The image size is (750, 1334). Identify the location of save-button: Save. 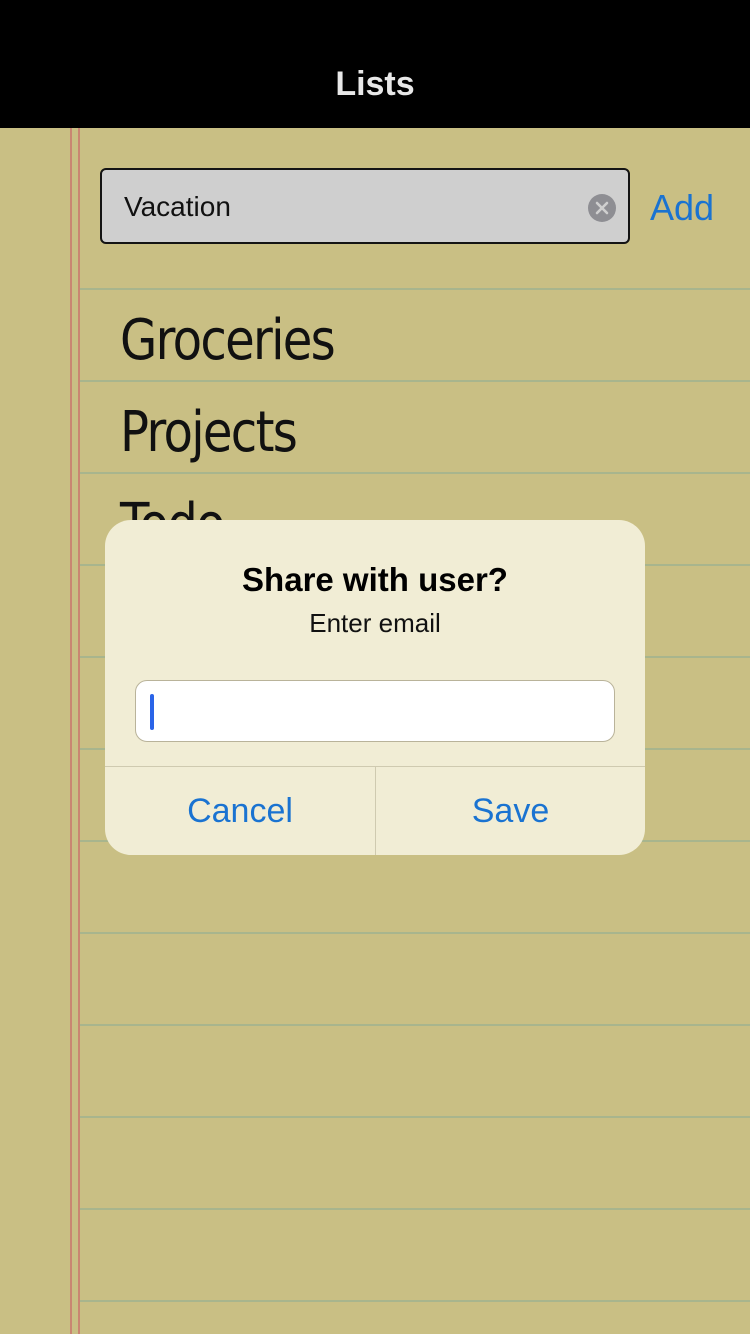
(510, 811).